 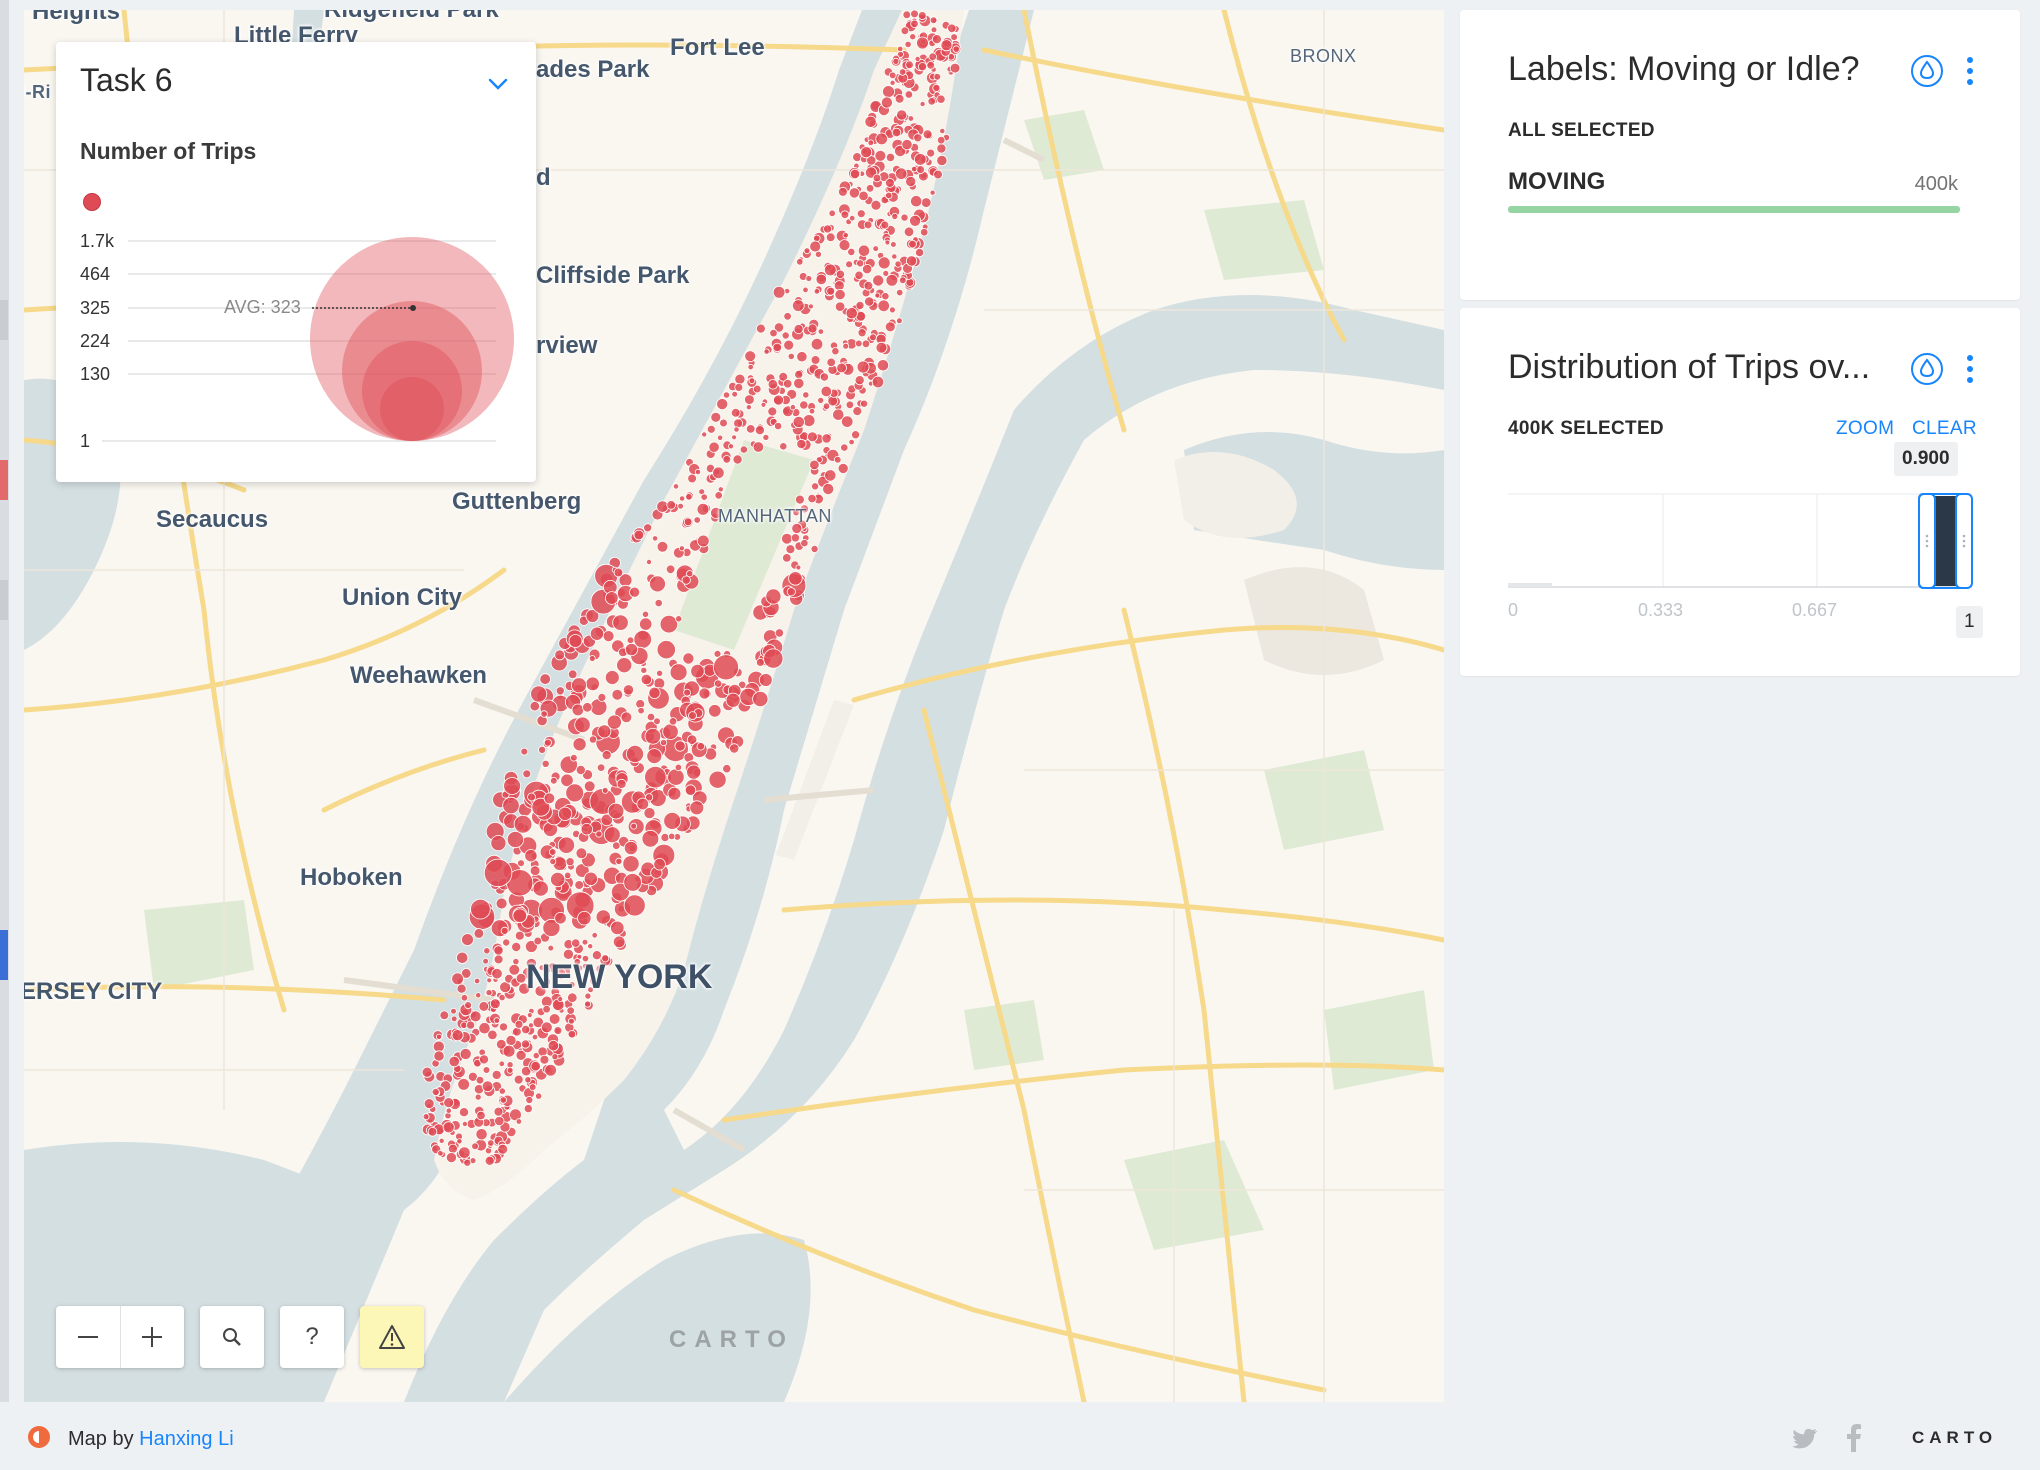 What do you see at coordinates (613, 275) in the screenshot?
I see `place-label: Cliffside Park` at bounding box center [613, 275].